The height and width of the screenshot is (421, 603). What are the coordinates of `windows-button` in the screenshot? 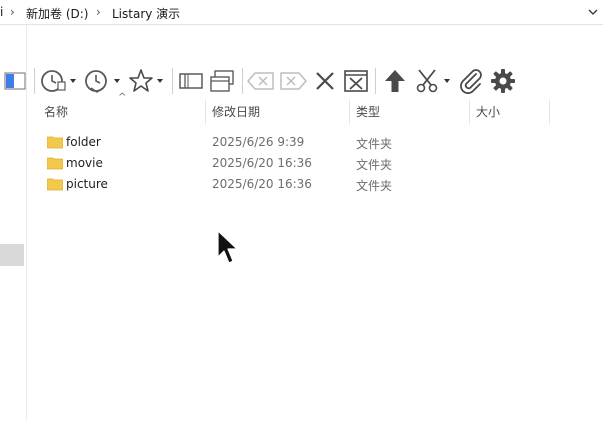 It's located at (223, 81).